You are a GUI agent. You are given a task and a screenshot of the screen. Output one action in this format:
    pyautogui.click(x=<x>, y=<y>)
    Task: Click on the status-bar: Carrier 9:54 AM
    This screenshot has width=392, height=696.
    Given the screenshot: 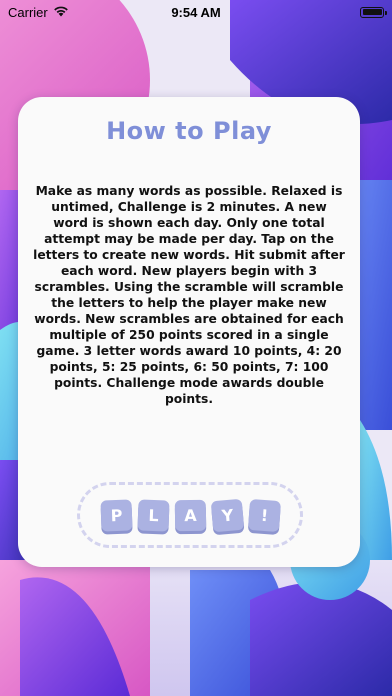 What is the action you would take?
    pyautogui.click(x=196, y=12)
    